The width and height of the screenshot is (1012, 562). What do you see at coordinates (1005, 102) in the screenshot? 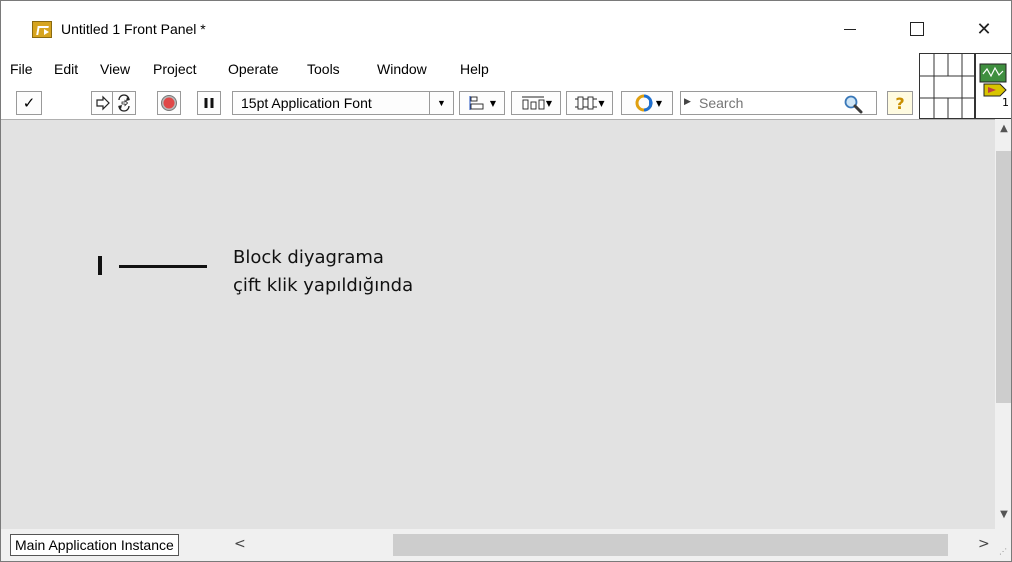
I see `svg-text: 1` at bounding box center [1005, 102].